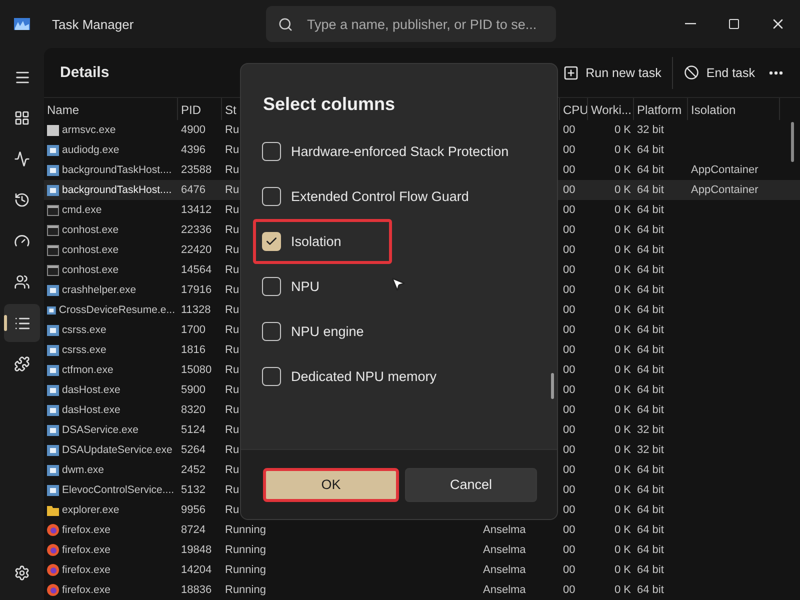  Describe the element at coordinates (316, 241) in the screenshot. I see `option-label: Isolation` at that location.